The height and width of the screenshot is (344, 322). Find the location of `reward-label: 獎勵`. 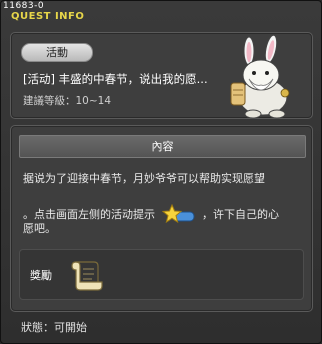

reward-label: 獎勵 is located at coordinates (41, 275).